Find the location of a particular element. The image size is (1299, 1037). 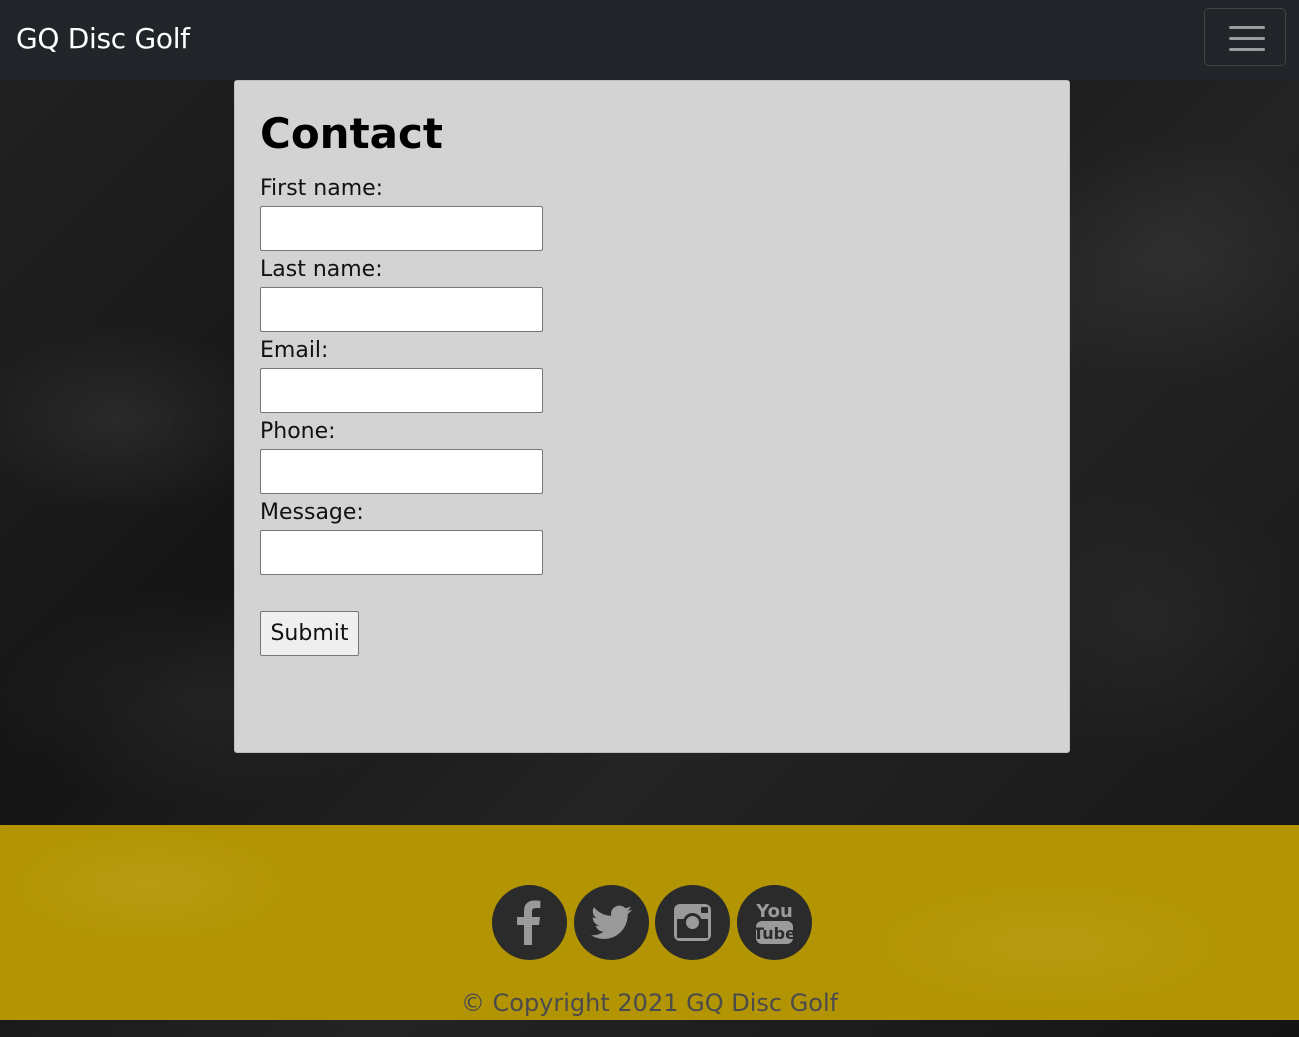

youtube-tube-text: Tube is located at coordinates (774, 933).